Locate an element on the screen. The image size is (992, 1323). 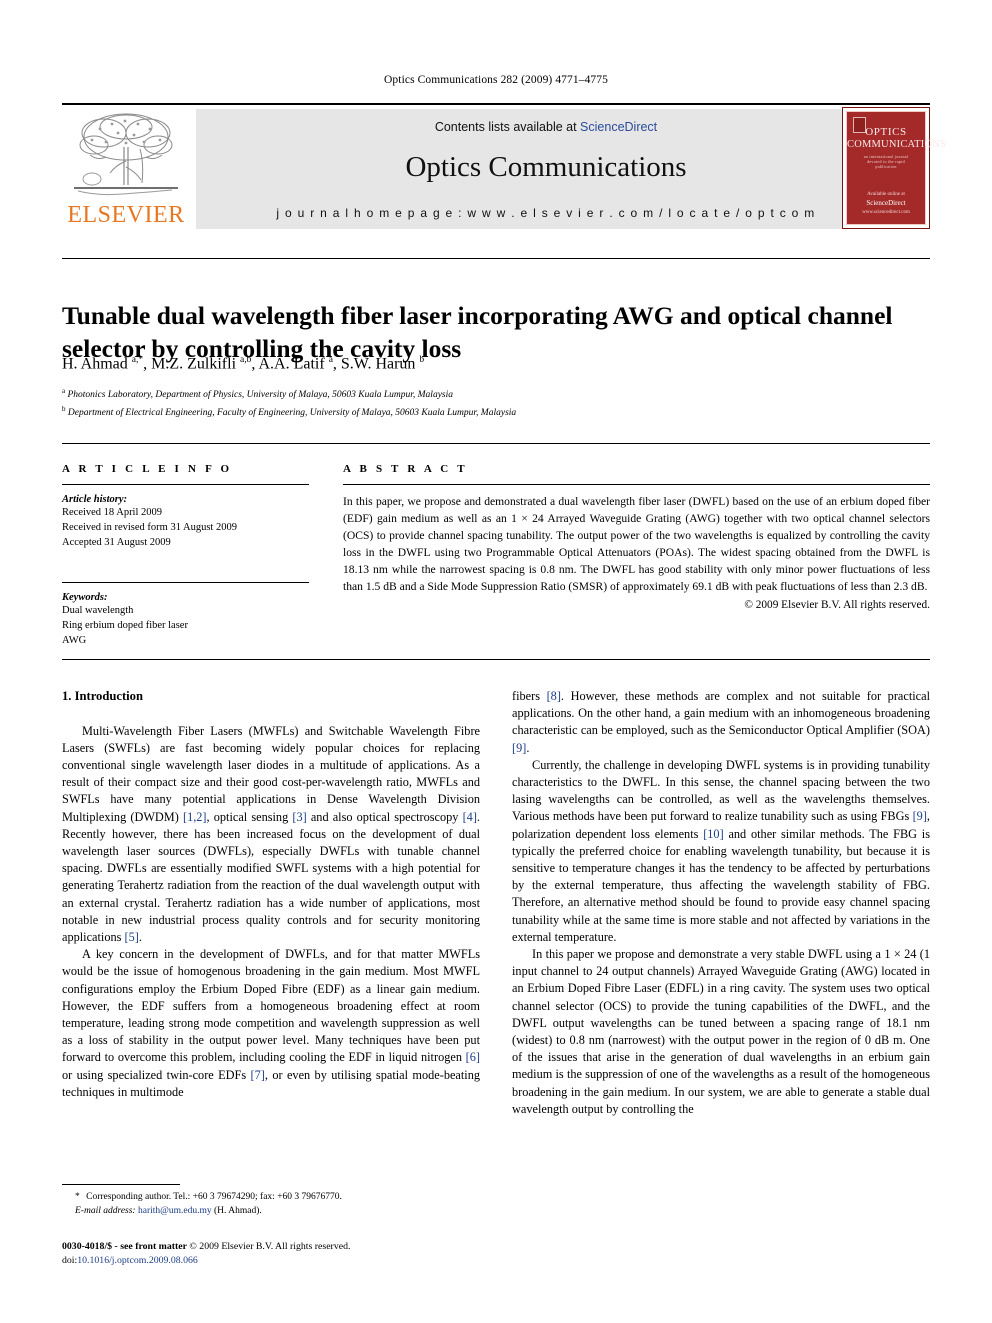
cover-footer-tiny: www.sciencedirect.com is located at coordinates (886, 212).